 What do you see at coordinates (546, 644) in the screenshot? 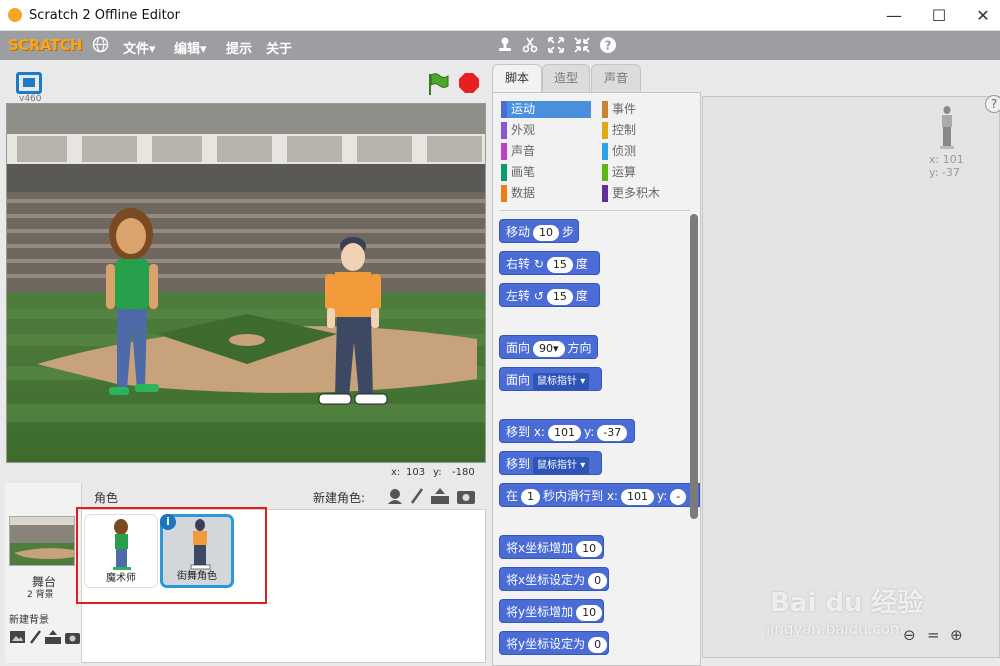
I see `block-text: 将y坐标设定为` at bounding box center [546, 644].